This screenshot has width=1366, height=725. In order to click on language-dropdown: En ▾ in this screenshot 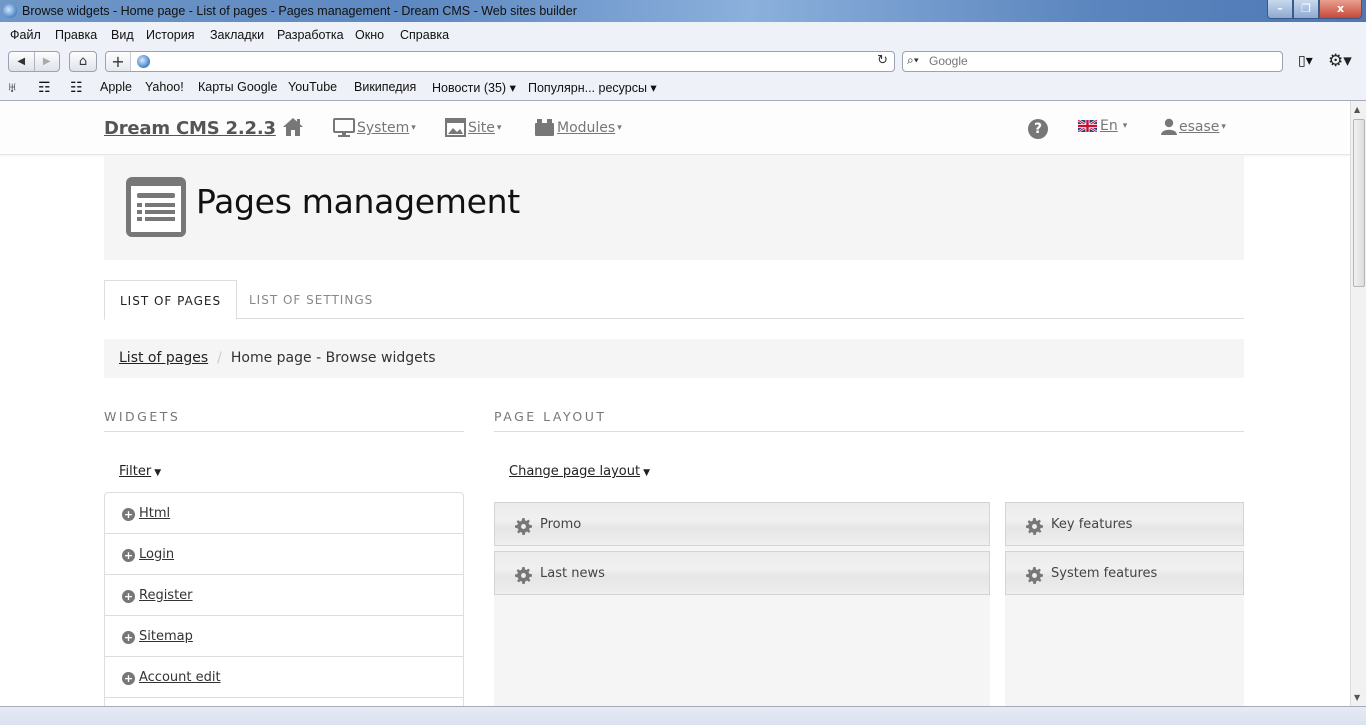, I will do `click(1102, 126)`.